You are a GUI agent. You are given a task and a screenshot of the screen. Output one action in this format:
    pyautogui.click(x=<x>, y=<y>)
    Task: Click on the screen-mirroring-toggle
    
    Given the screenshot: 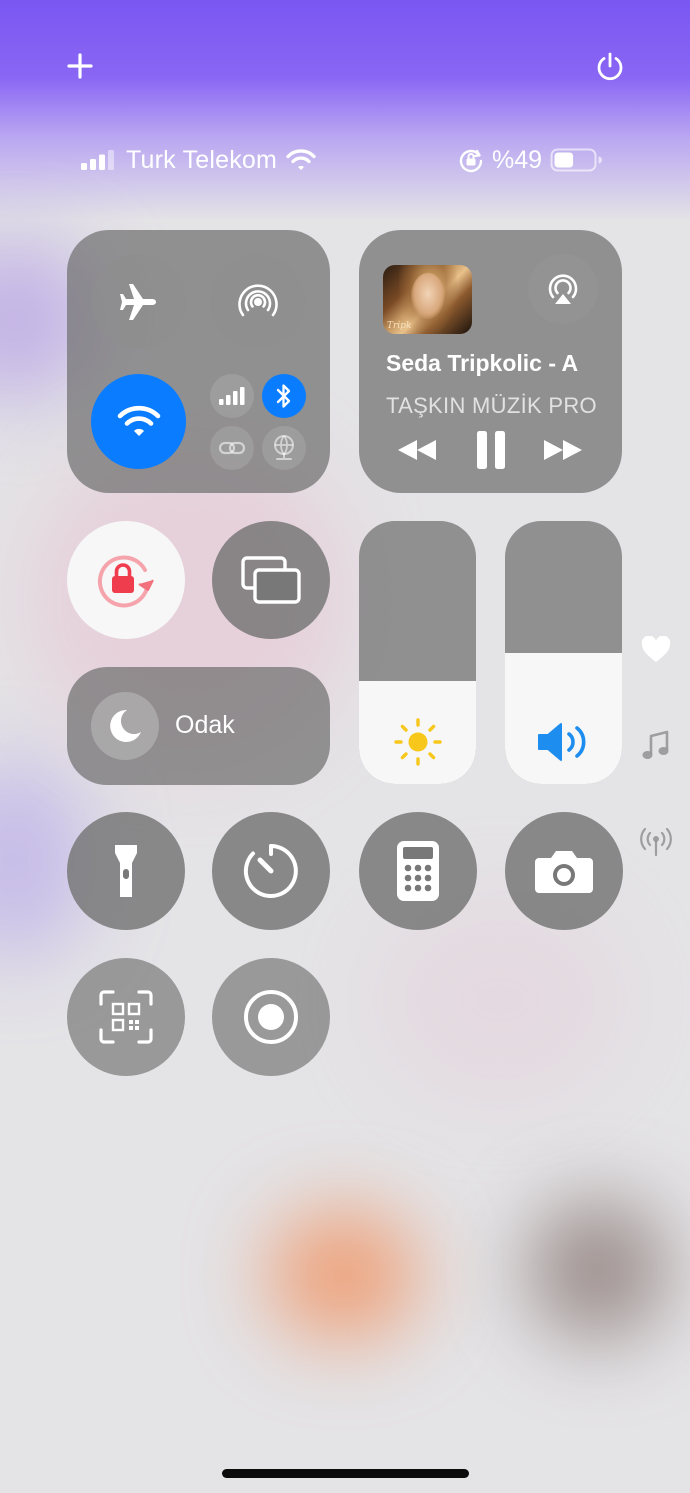 What is the action you would take?
    pyautogui.click(x=271, y=580)
    